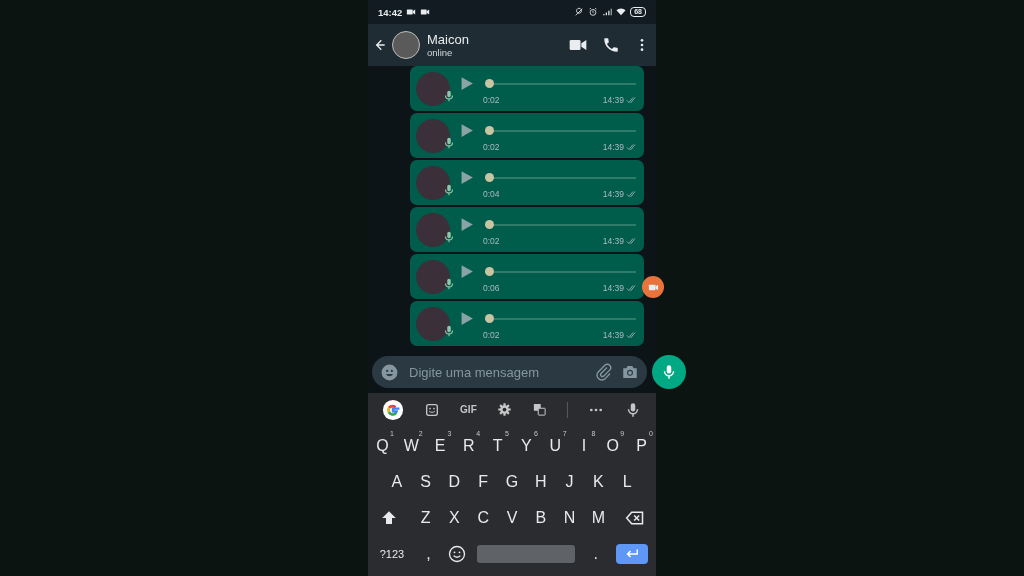 This screenshot has width=1024, height=576. What do you see at coordinates (627, 482) in the screenshot?
I see `key-label: L` at bounding box center [627, 482].